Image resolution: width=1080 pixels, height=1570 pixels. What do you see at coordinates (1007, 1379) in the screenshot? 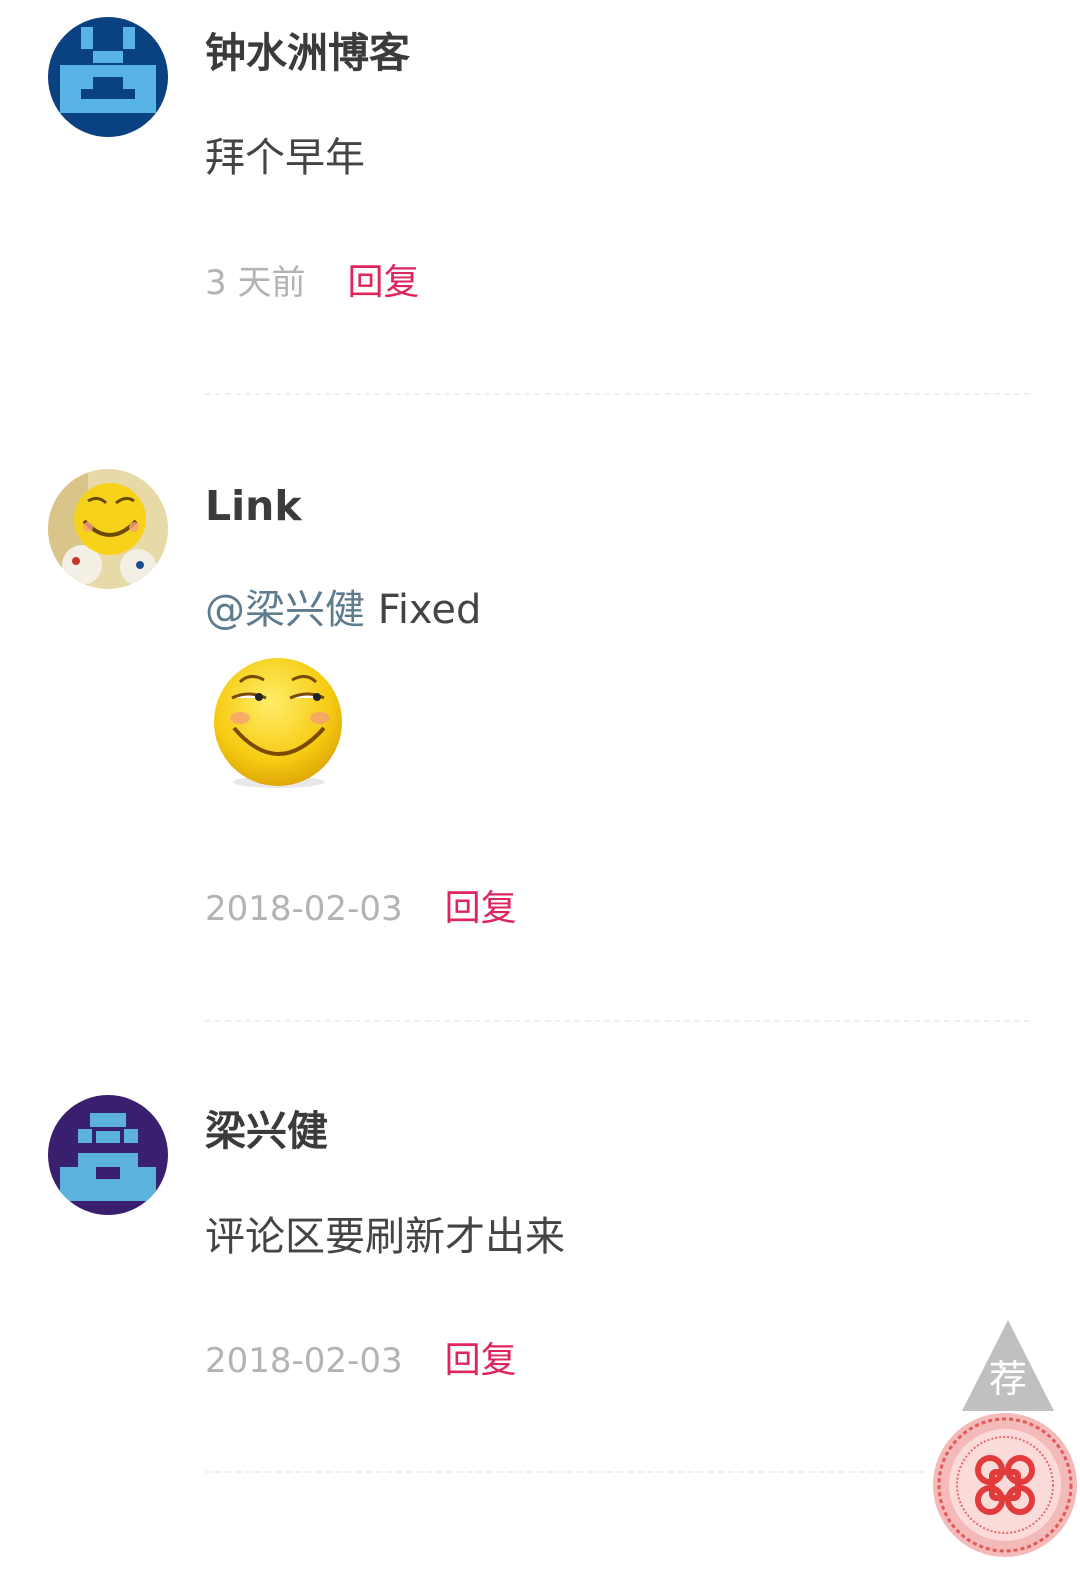
I see `recommend-label: 荐` at bounding box center [1007, 1379].